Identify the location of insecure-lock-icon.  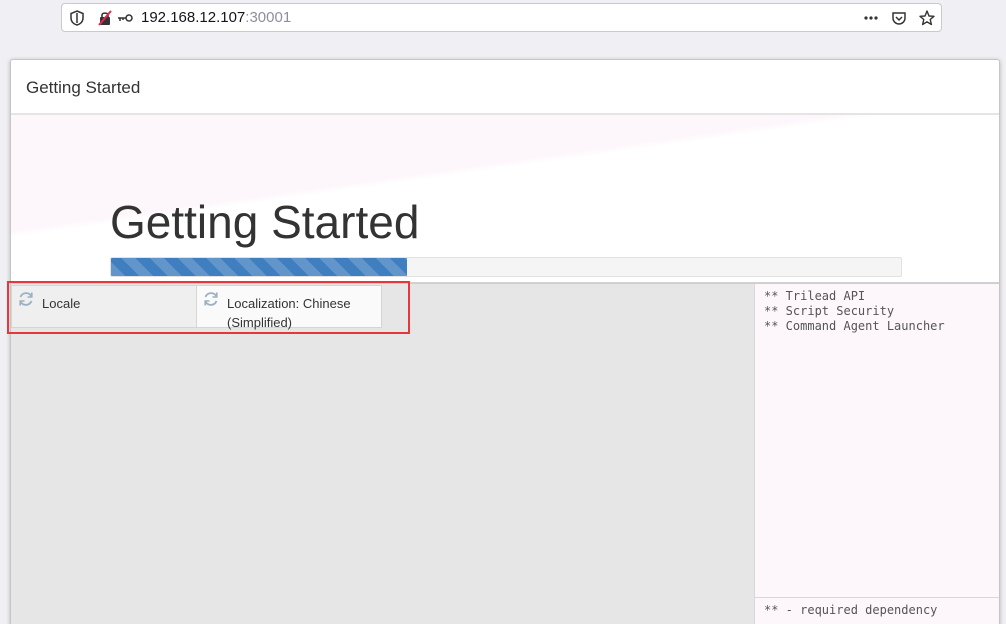
(105, 18).